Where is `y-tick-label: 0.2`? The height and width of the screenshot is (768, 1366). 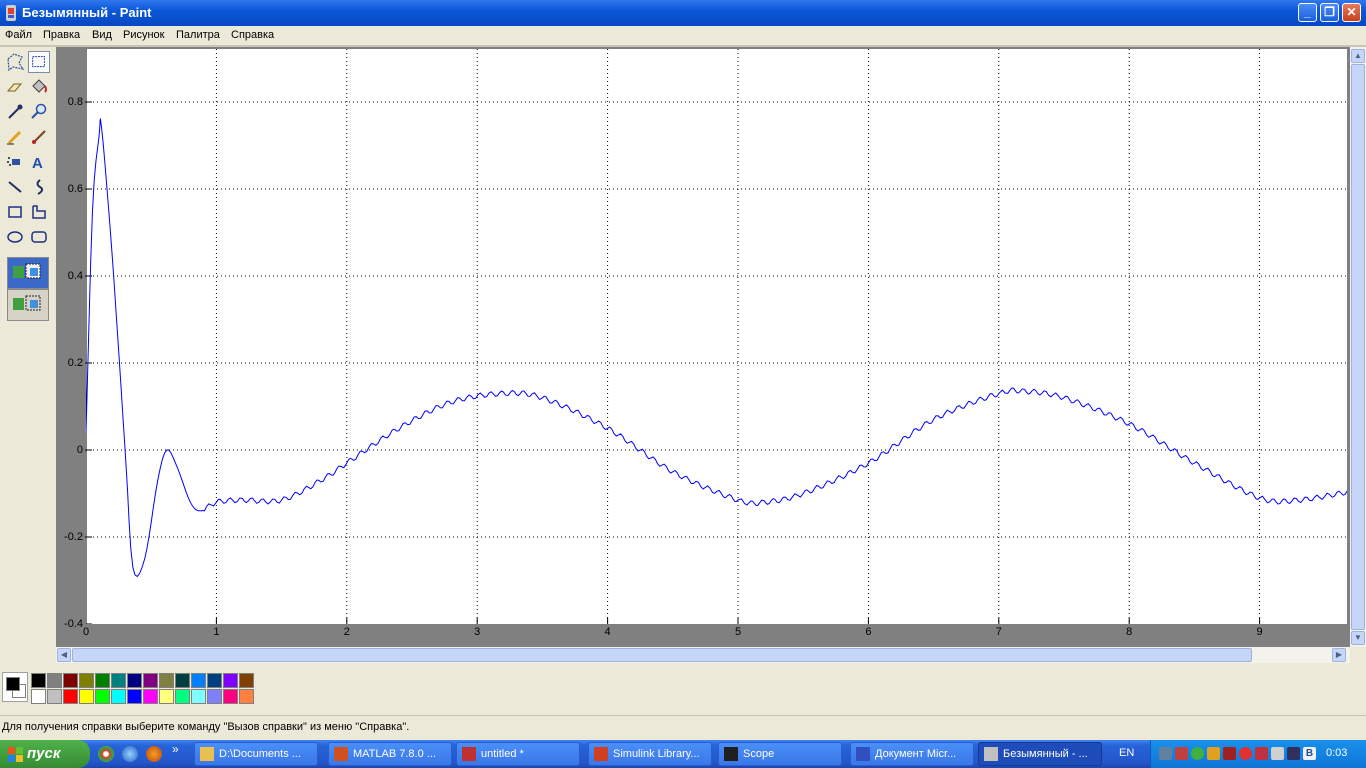 y-tick-label: 0.2 is located at coordinates (75, 363).